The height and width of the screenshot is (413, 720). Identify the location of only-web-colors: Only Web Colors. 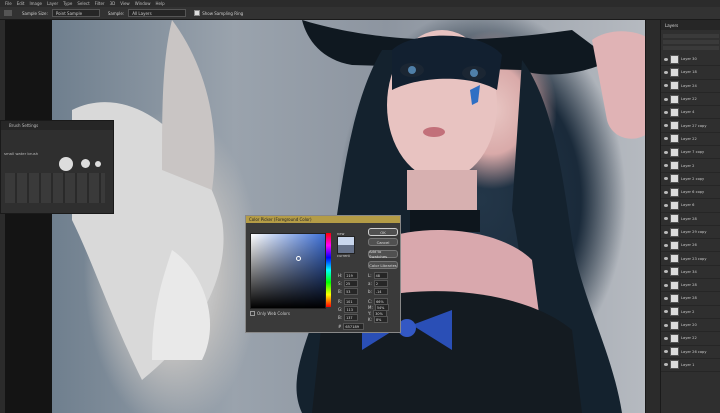
(270, 313).